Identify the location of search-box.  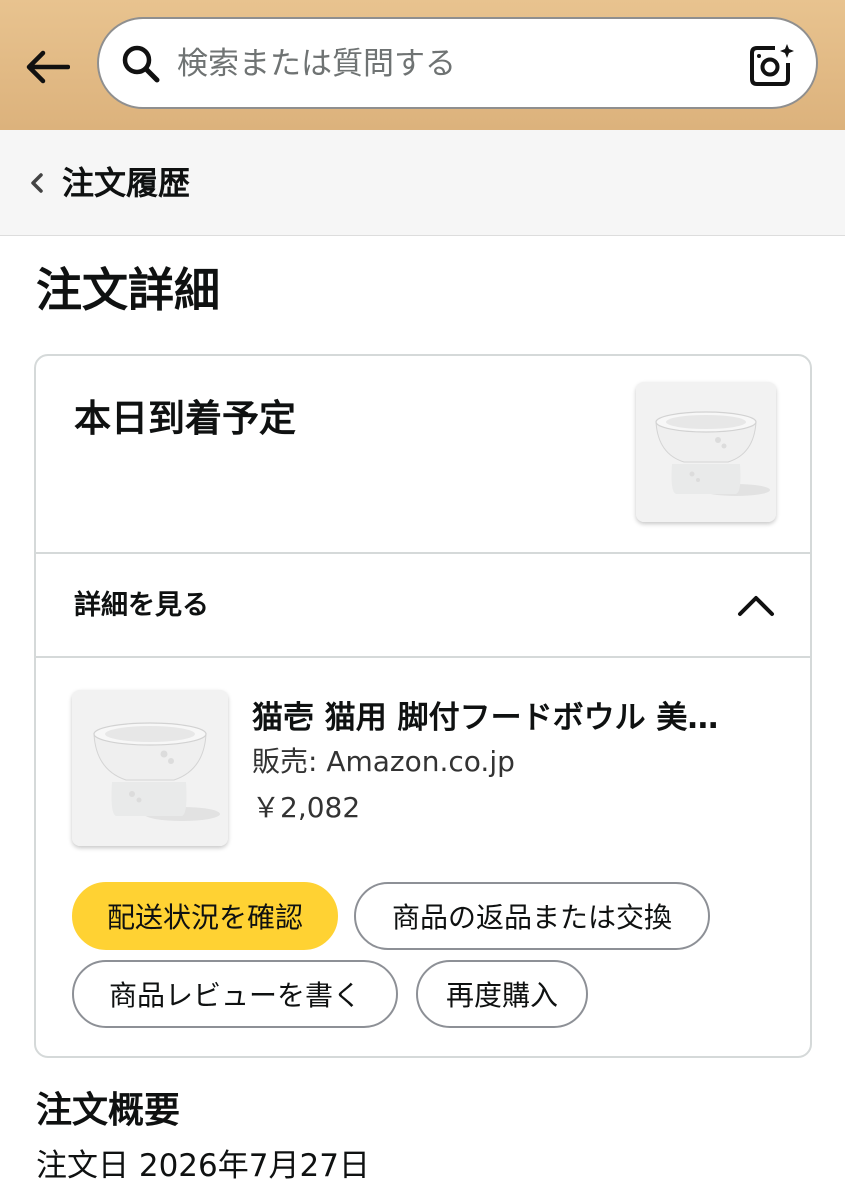
(457, 63).